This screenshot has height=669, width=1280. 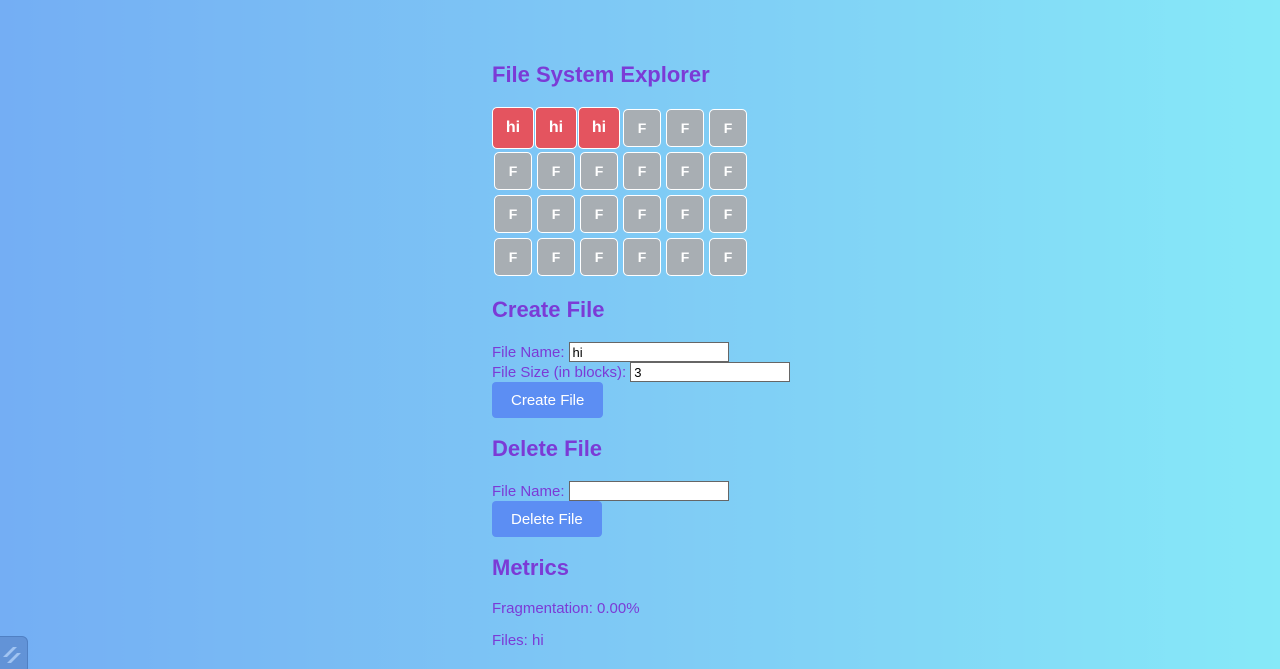 What do you see at coordinates (648, 352) in the screenshot?
I see `create-file-name-input` at bounding box center [648, 352].